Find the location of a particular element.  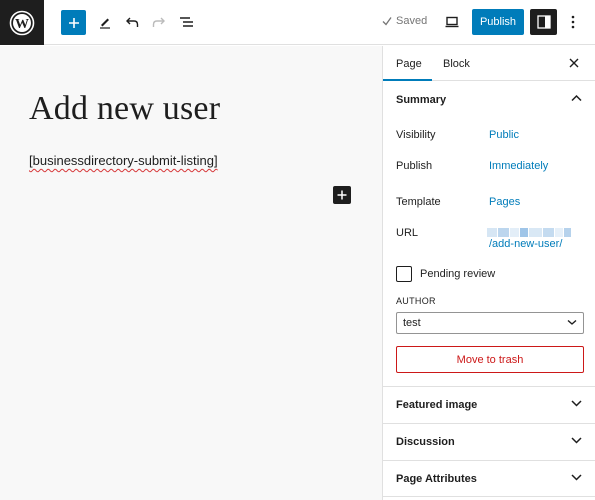

post-title: Add new user is located at coordinates (124, 109).